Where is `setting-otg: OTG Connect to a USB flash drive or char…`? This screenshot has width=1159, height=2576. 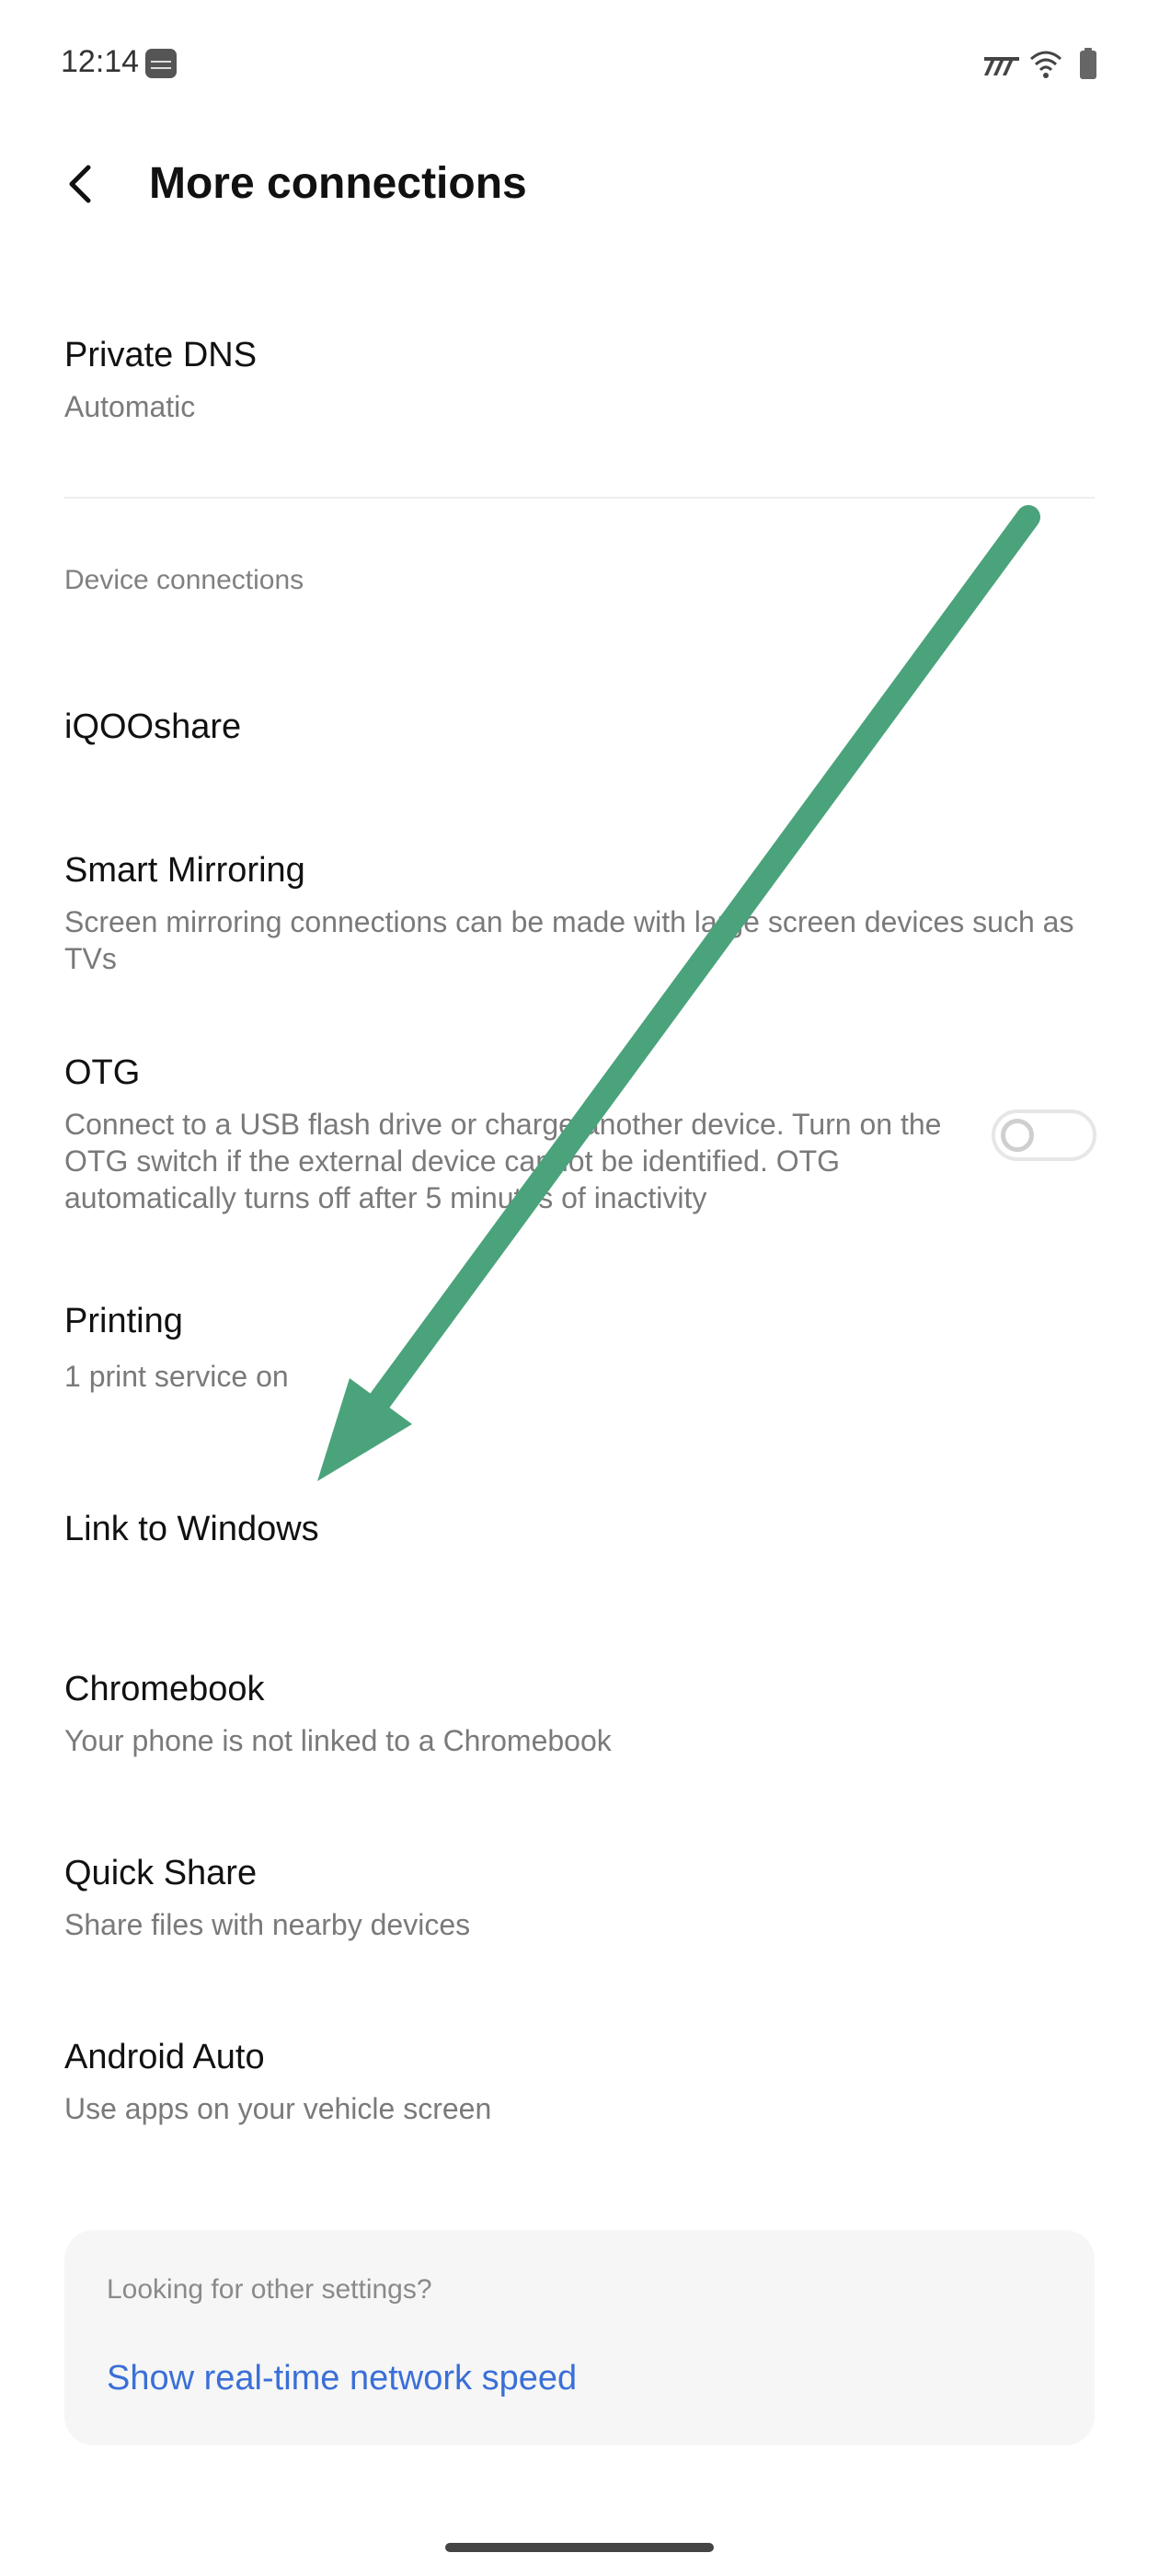 setting-otg: OTG Connect to a USB flash drive or char… is located at coordinates (579, 1136).